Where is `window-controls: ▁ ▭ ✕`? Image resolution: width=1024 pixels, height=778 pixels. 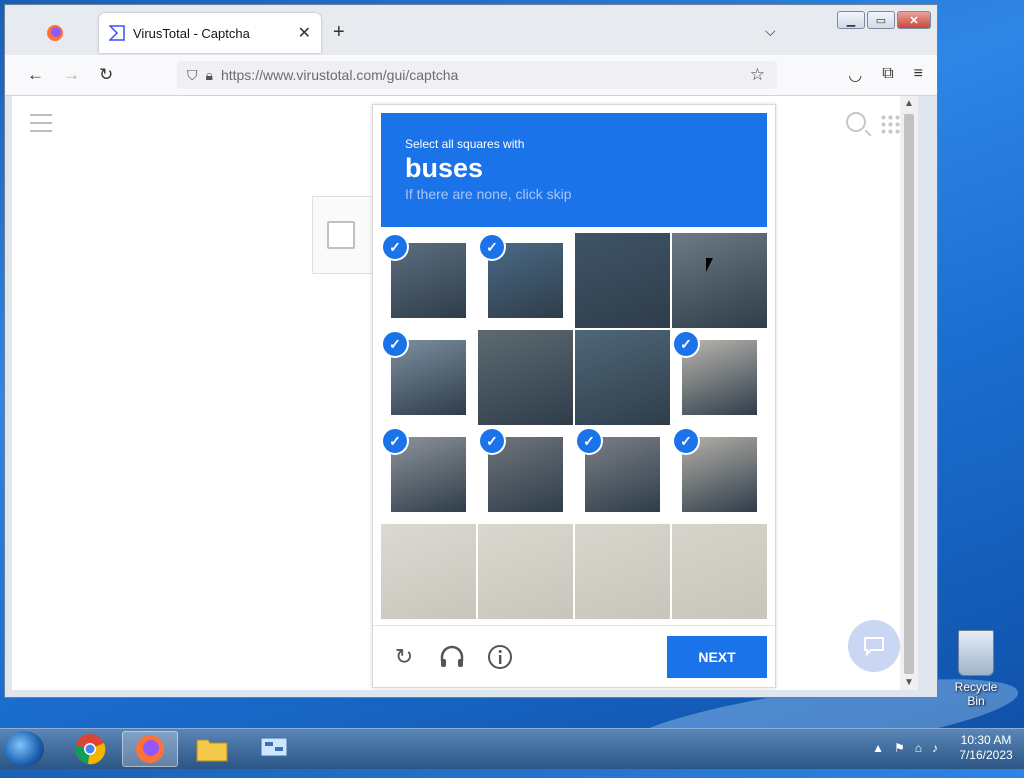
window-controls: ▁ ▭ ✕ is located at coordinates (884, 20).